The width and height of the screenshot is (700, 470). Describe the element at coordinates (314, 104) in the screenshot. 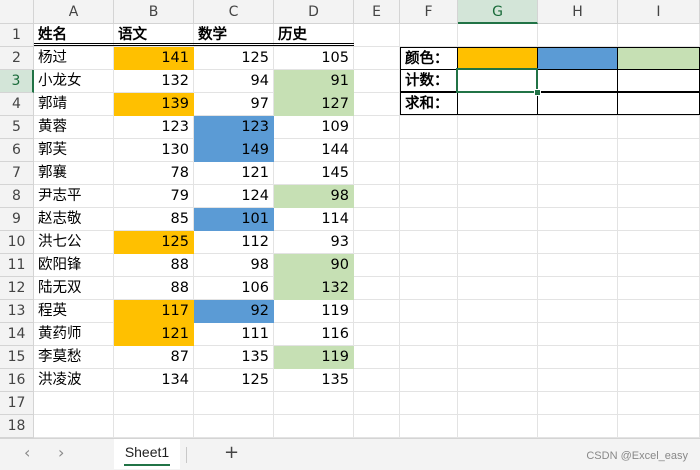

I see `history-score-cell: 127` at that location.